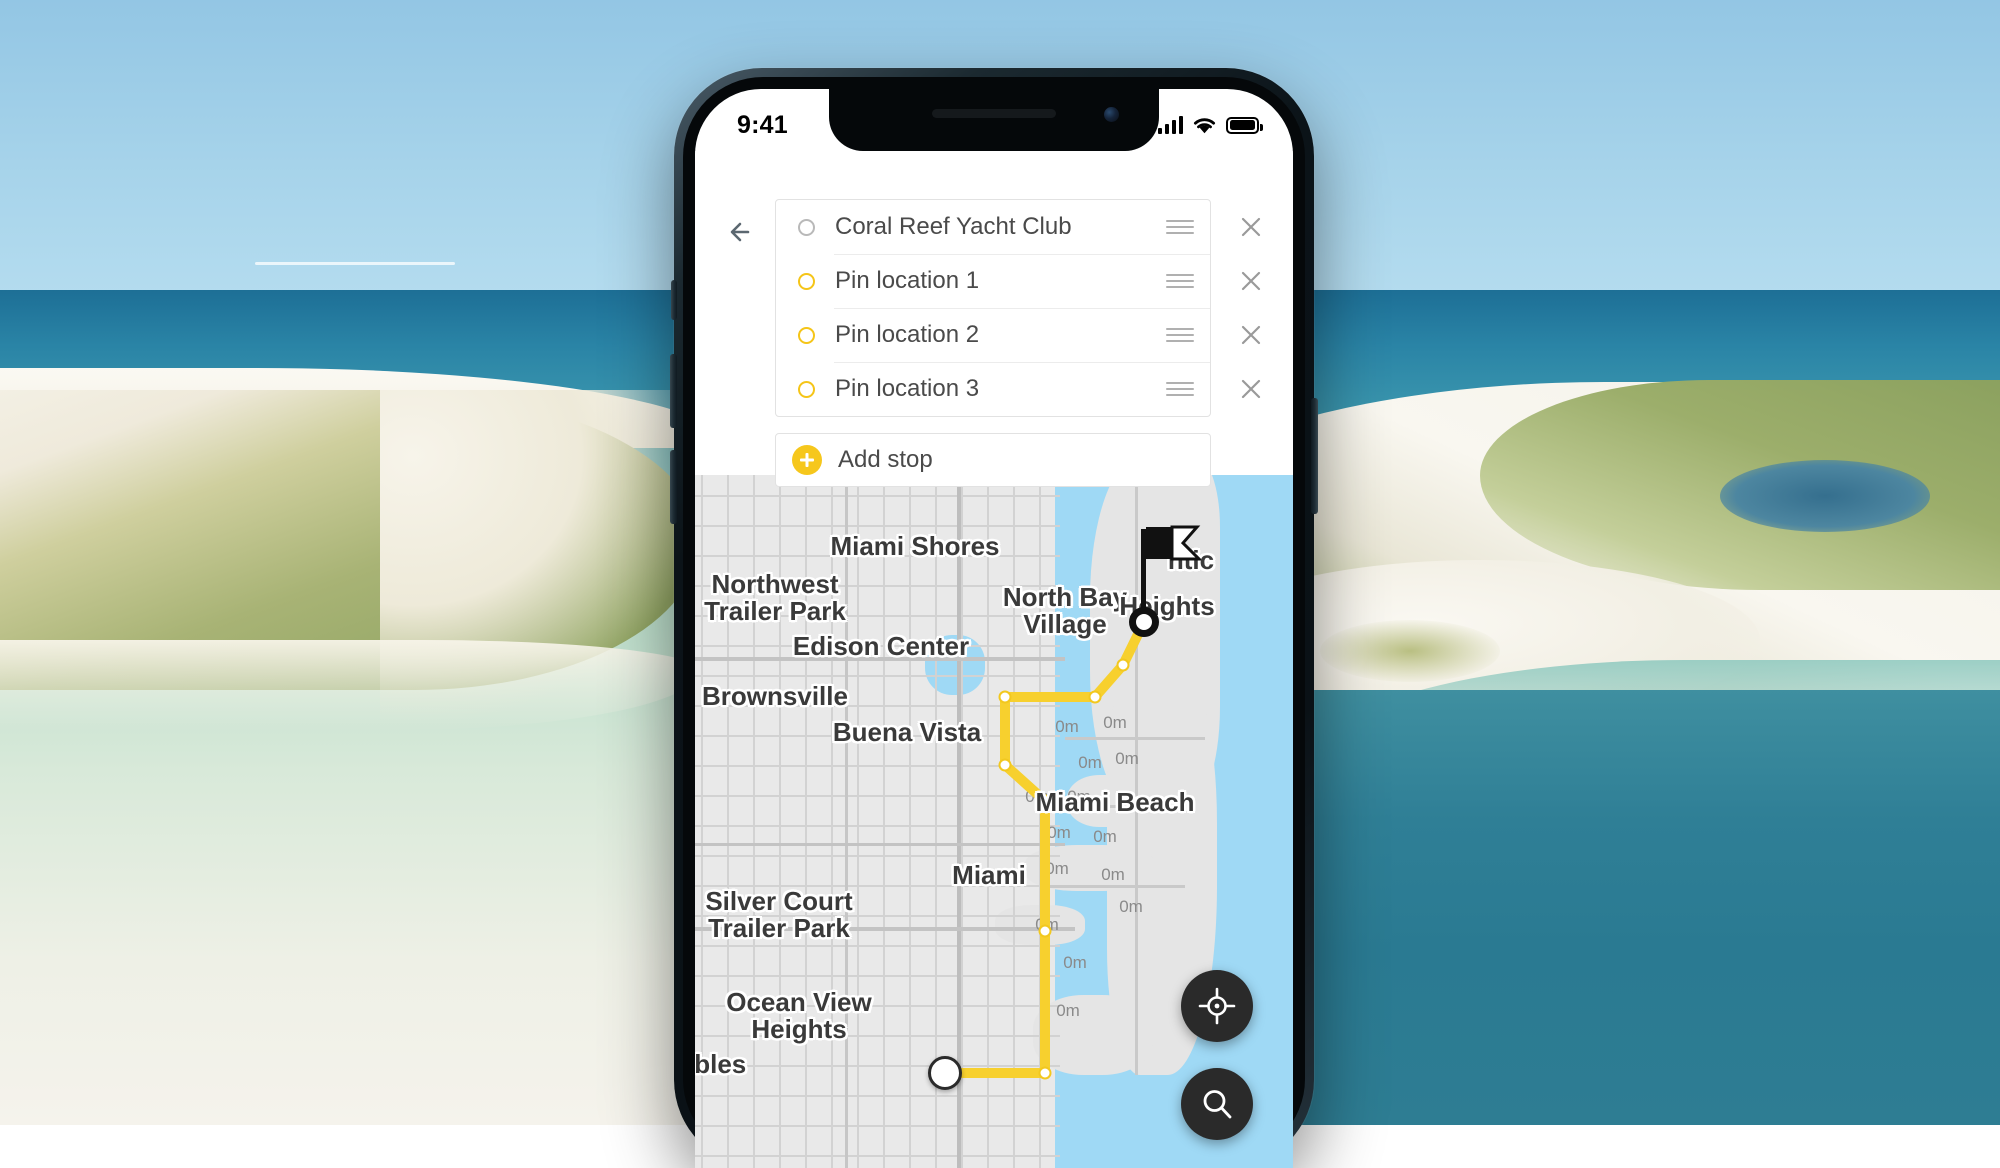 Image resolution: width=2000 pixels, height=1168 pixels. What do you see at coordinates (1000, 335) in the screenshot?
I see `stop-label-2: Pin location 2` at bounding box center [1000, 335].